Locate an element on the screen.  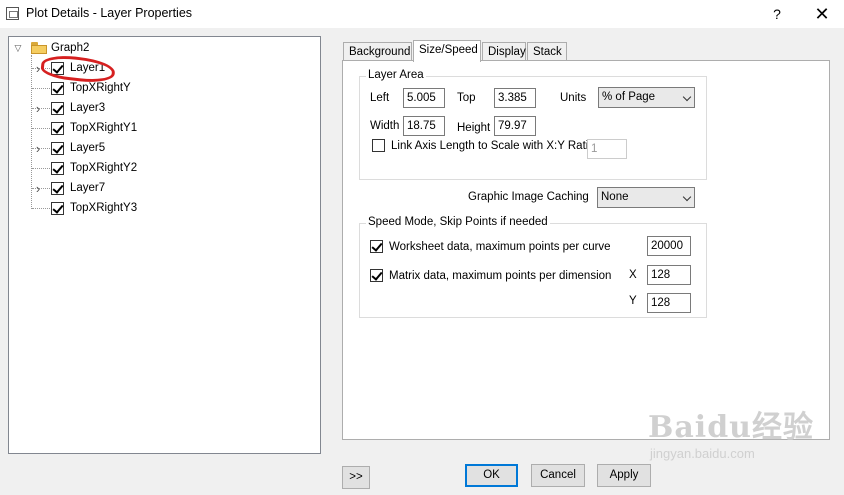
ok-button: OK is located at coordinates (491, 475).